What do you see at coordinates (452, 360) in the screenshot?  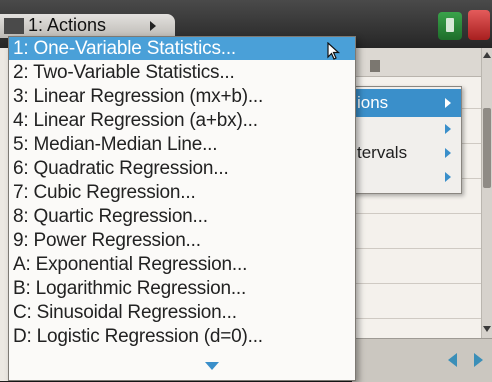 I see `nav-left-arrow-icon` at bounding box center [452, 360].